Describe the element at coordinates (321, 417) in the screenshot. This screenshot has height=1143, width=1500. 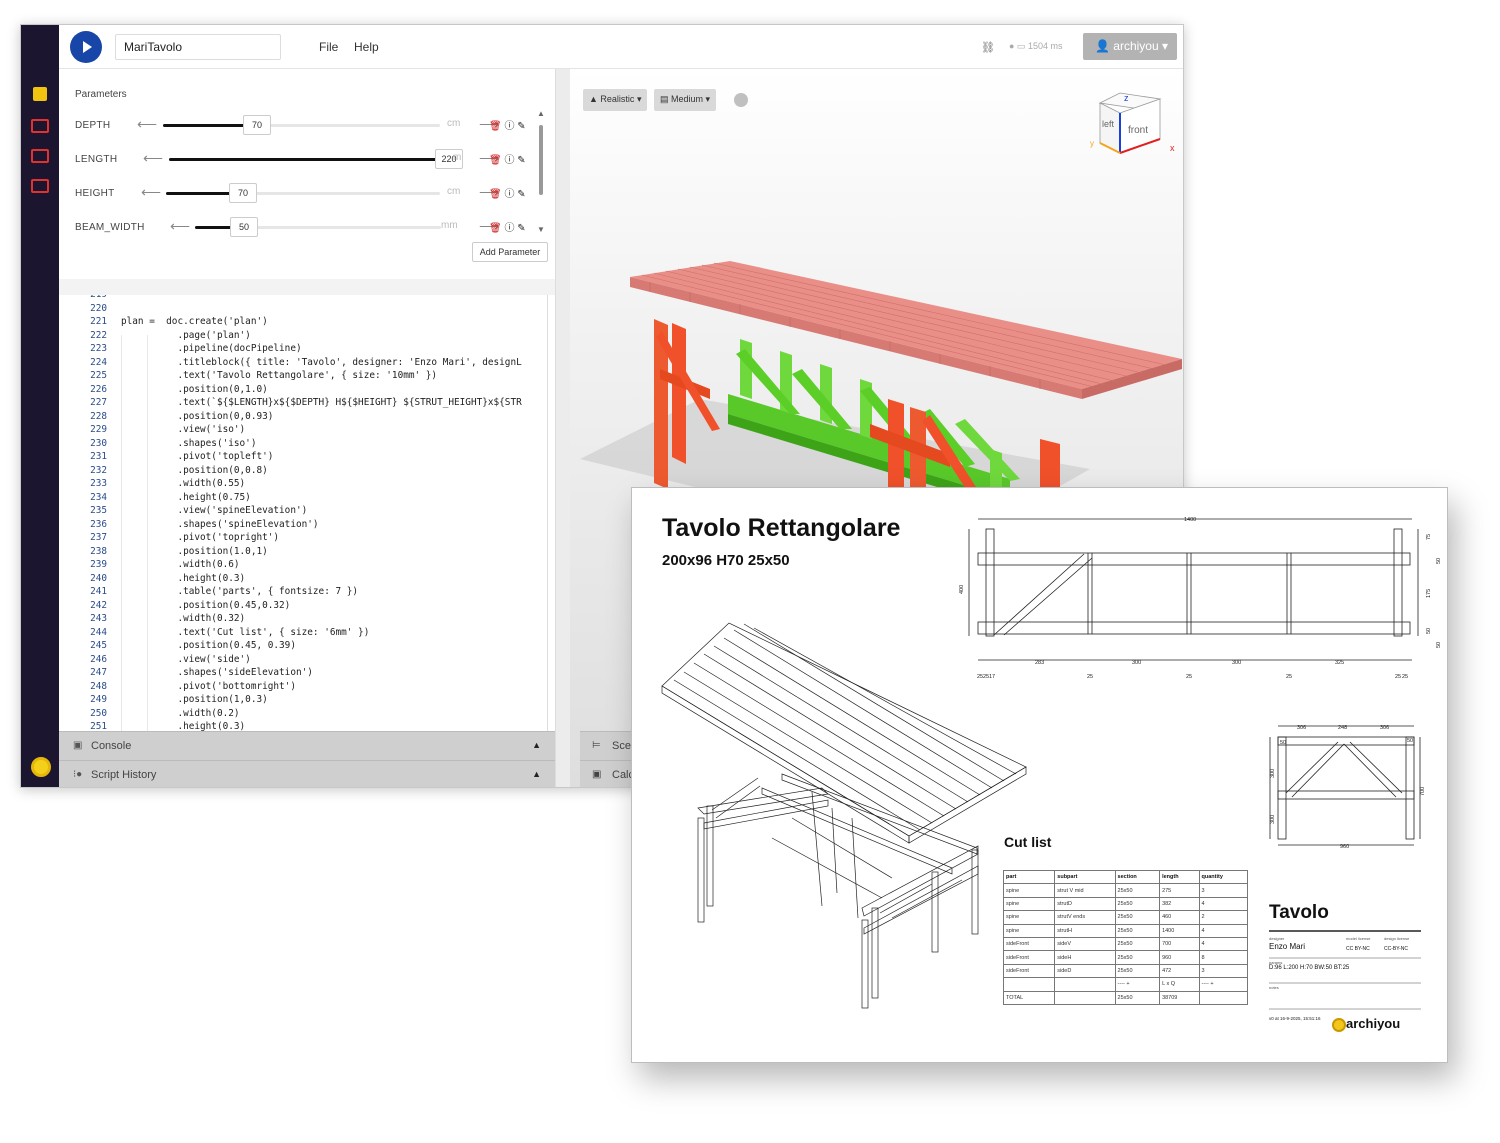
I see `code-line: .position(0,0.93)` at that location.